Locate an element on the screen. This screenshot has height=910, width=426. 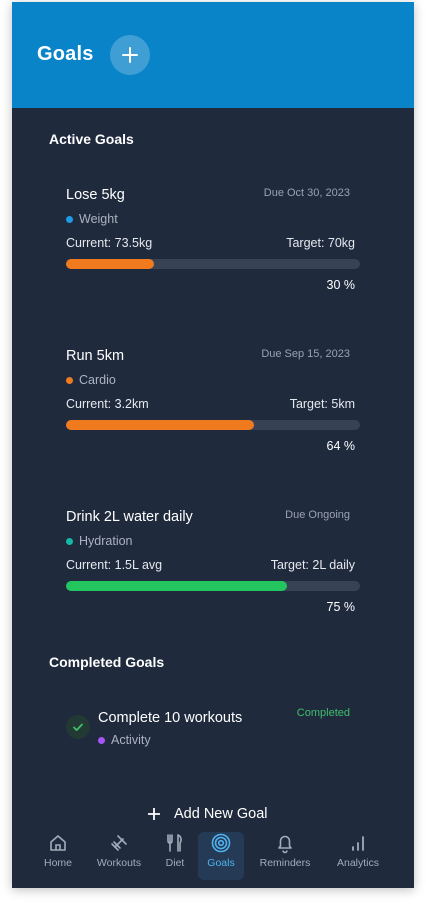
category-label: Cardio is located at coordinates (97, 380).